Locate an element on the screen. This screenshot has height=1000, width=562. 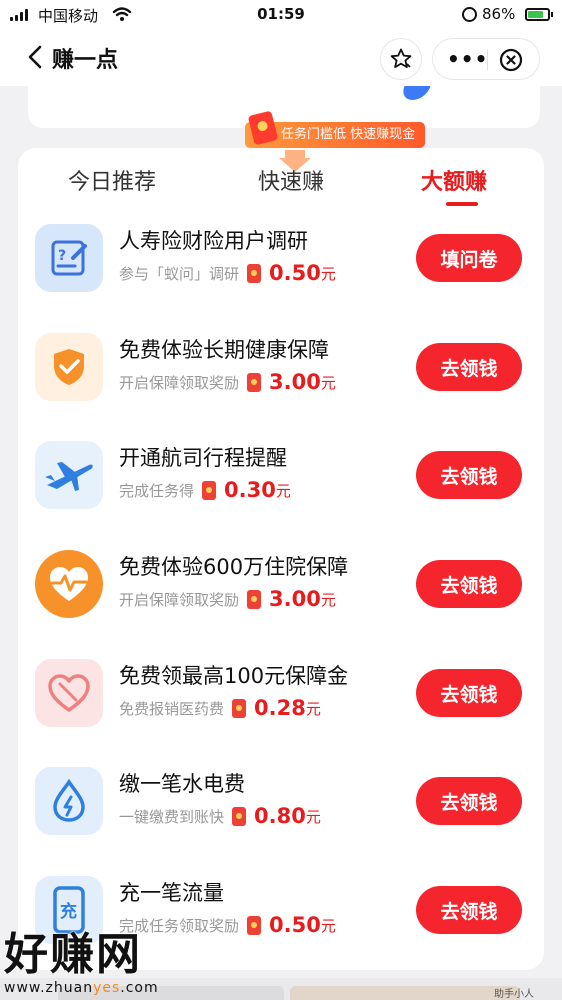
task-title: 免费领最高100元保障金 is located at coordinates (234, 676).